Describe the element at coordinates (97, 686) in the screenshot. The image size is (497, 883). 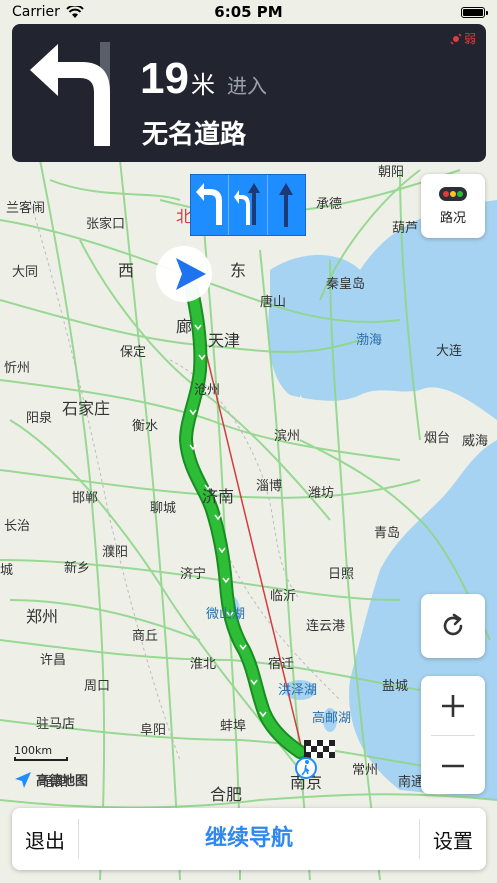
I see `city-label: 周口` at that location.